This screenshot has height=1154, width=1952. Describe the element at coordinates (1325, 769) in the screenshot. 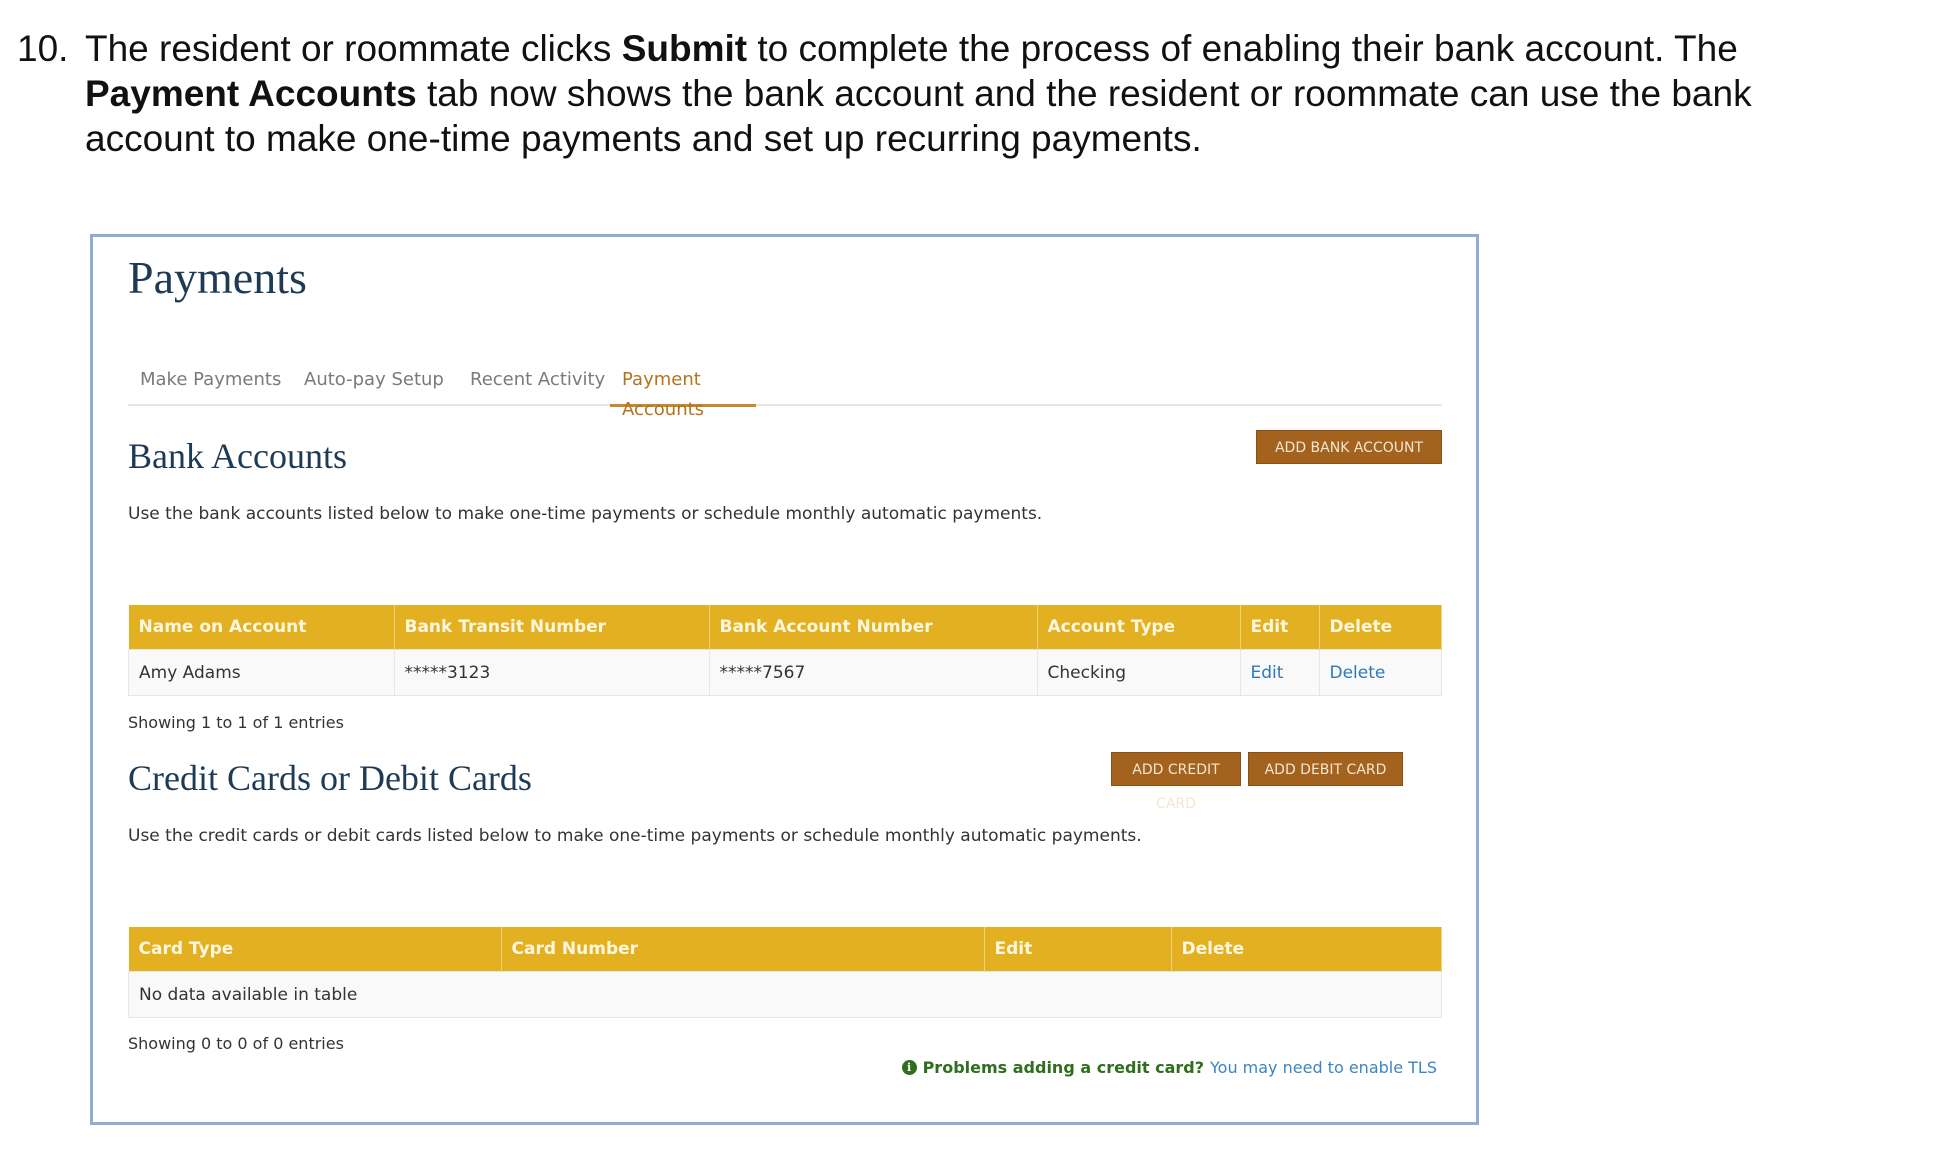

I see `add-debit-card-button: ADD DEBIT CARD` at that location.